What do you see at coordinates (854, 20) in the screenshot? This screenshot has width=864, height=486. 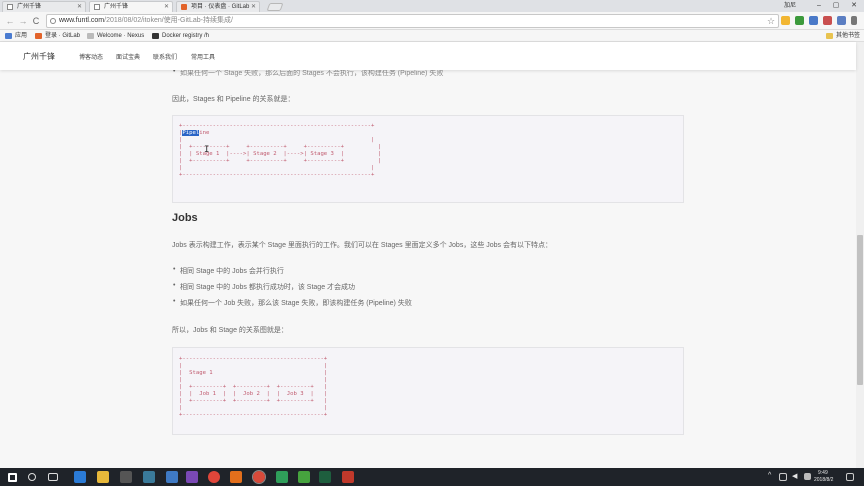 I see `menu-icon` at bounding box center [854, 20].